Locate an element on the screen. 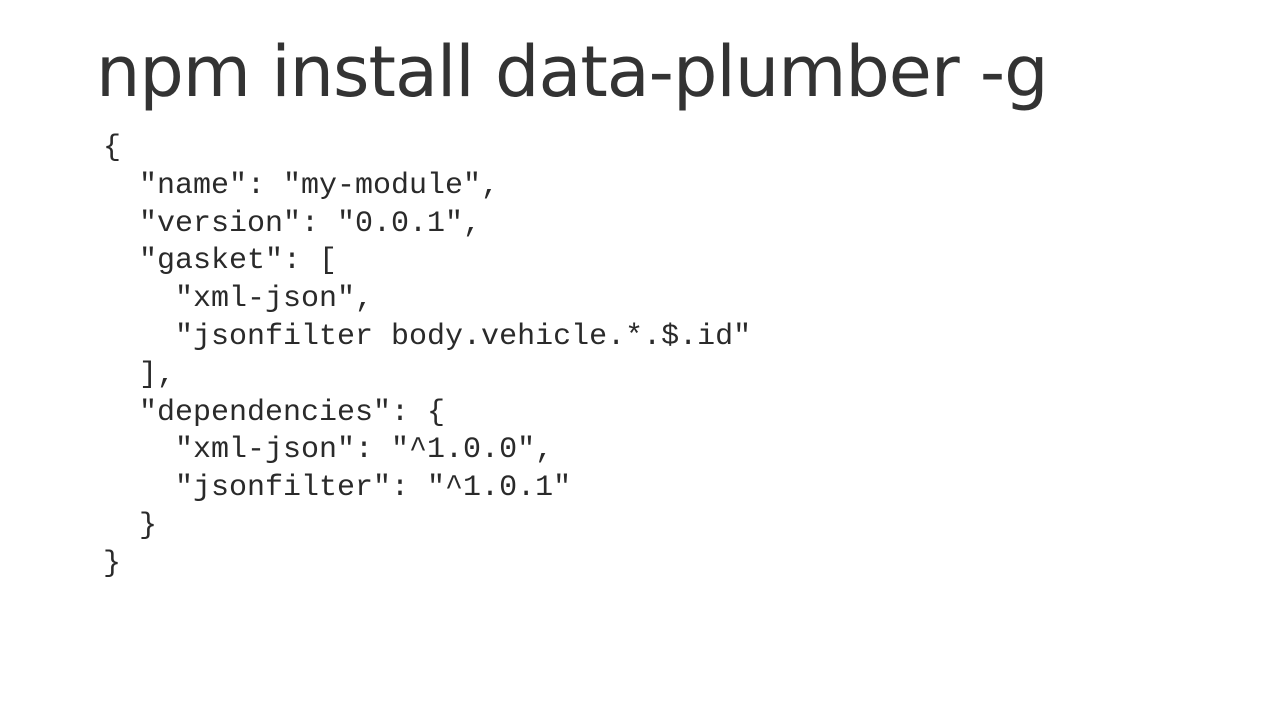 The height and width of the screenshot is (720, 1281). slide-title: npm install data-plumber -g is located at coordinates (572, 72).